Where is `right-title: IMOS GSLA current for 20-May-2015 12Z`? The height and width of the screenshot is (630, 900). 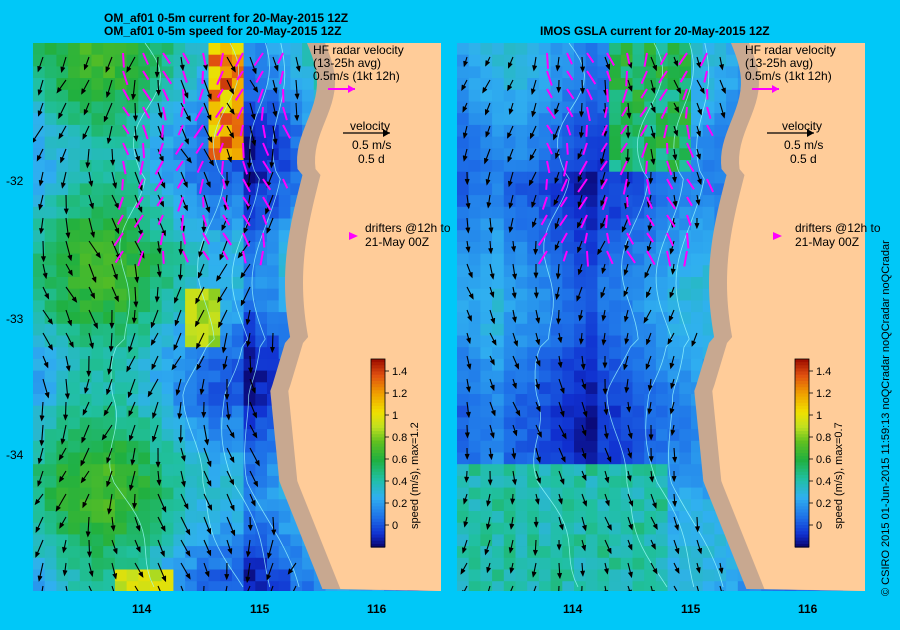
right-title: IMOS GSLA current for 20-May-2015 12Z is located at coordinates (655, 31).